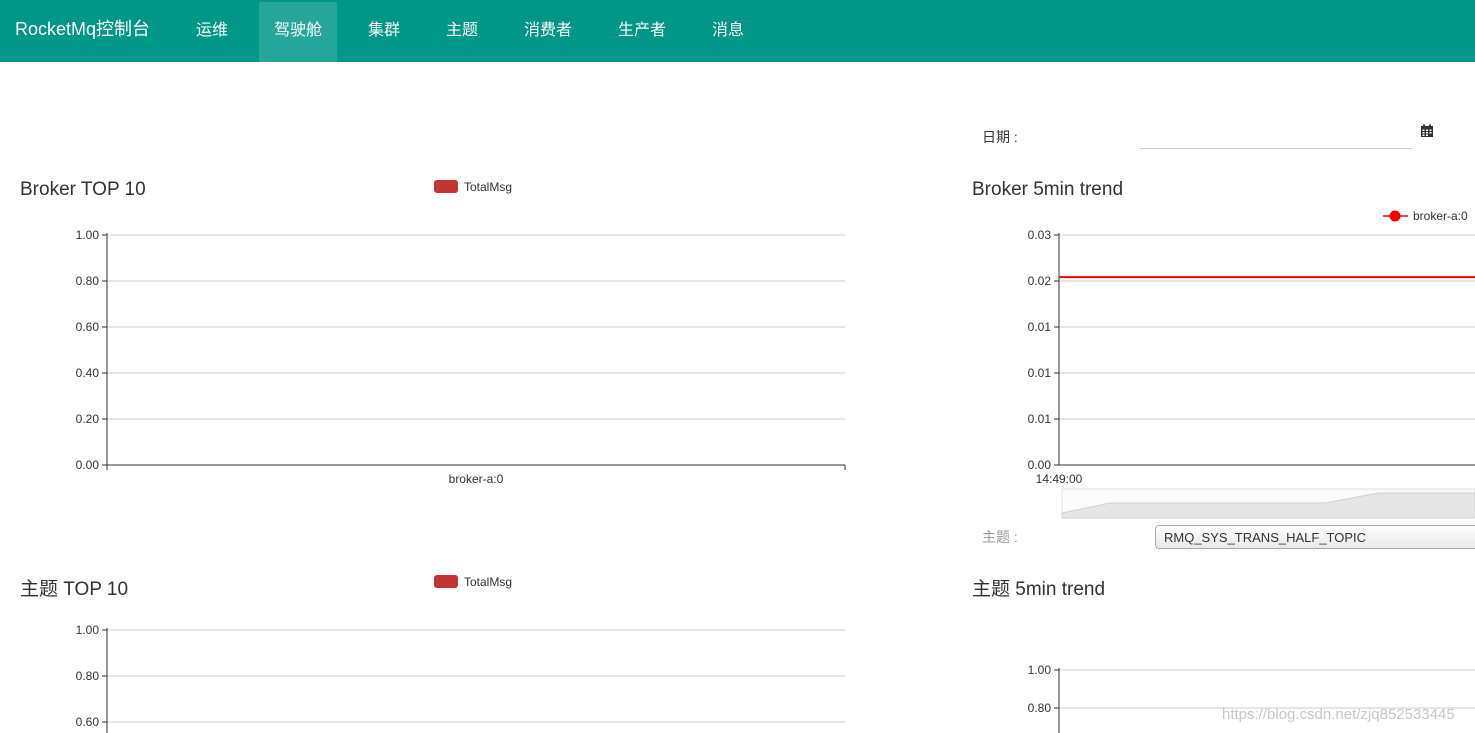  I want to click on y-tick-label: 0.03, so click(1040, 235).